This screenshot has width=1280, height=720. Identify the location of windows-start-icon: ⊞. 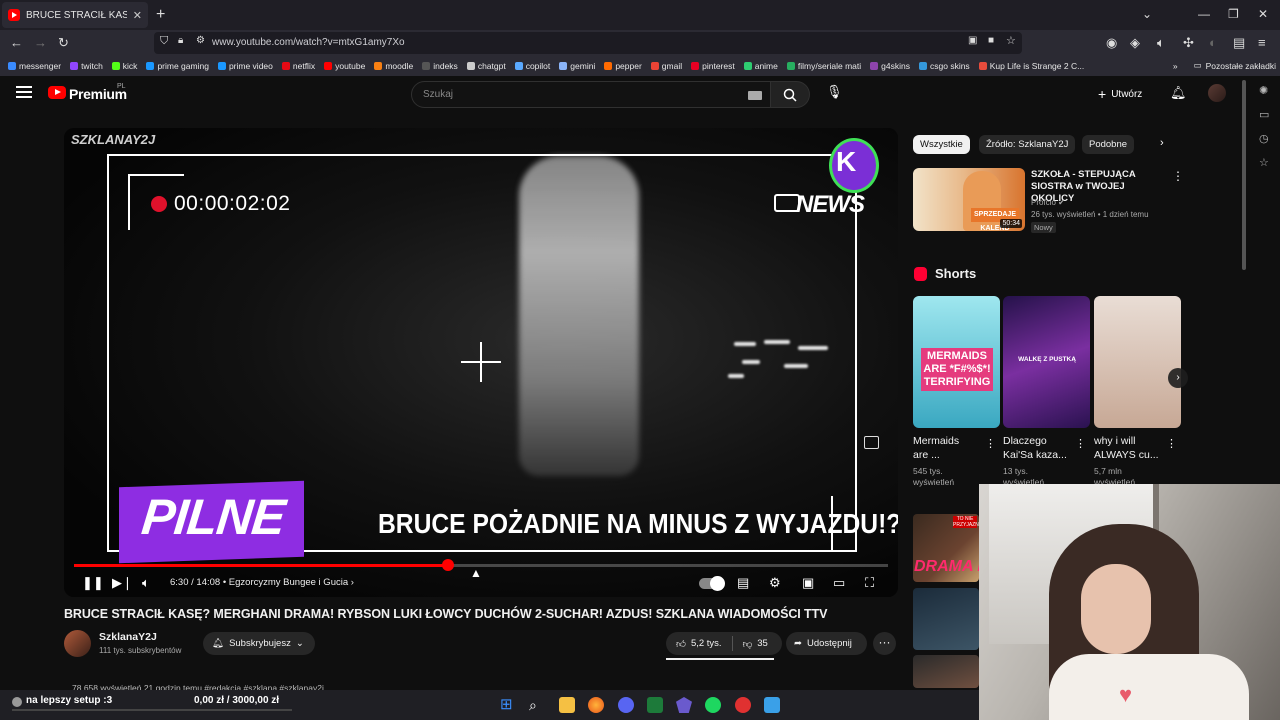
(508, 705).